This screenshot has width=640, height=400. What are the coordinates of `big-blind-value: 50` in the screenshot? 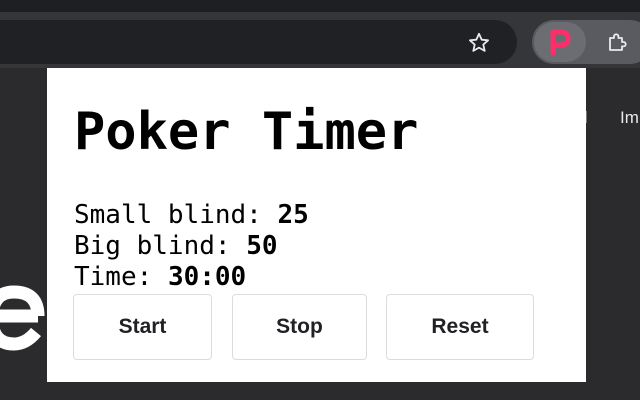 It's located at (262, 246).